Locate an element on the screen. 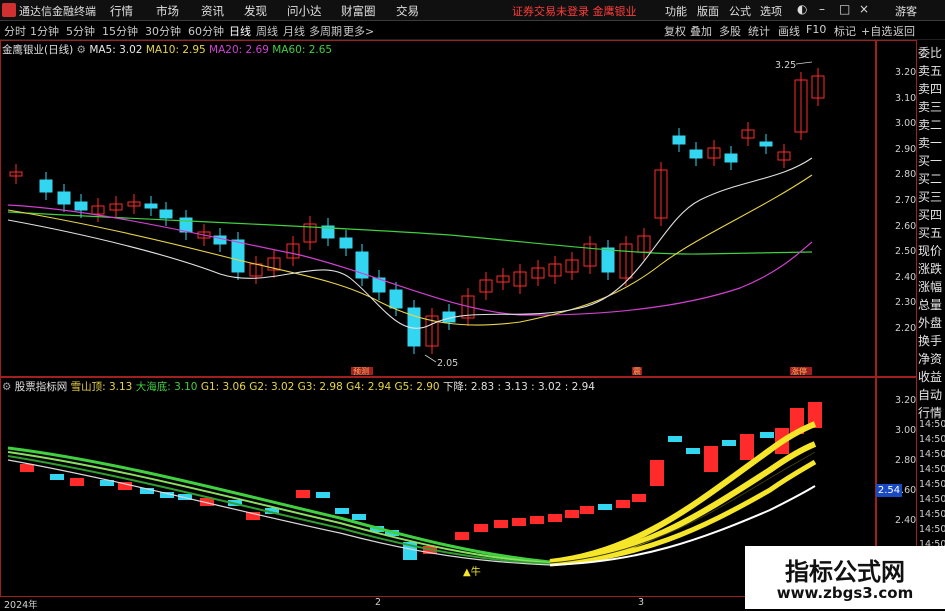 This screenshot has width=945, height=611. side-item: 买三 is located at coordinates (931, 197).